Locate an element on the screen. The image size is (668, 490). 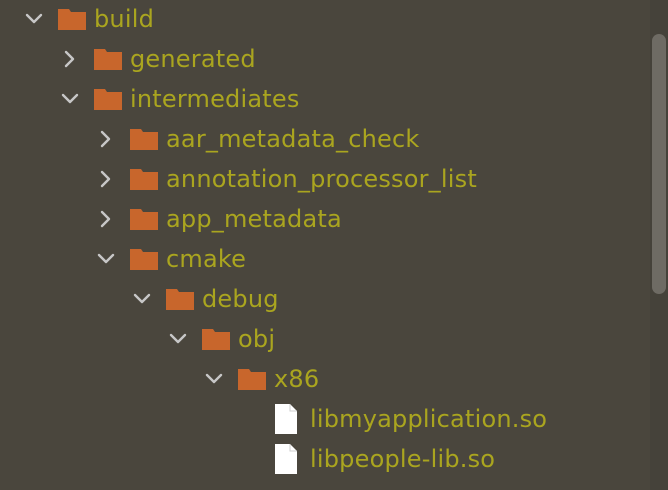
tree-item-label: libpeople-lib.so is located at coordinates (403, 459).